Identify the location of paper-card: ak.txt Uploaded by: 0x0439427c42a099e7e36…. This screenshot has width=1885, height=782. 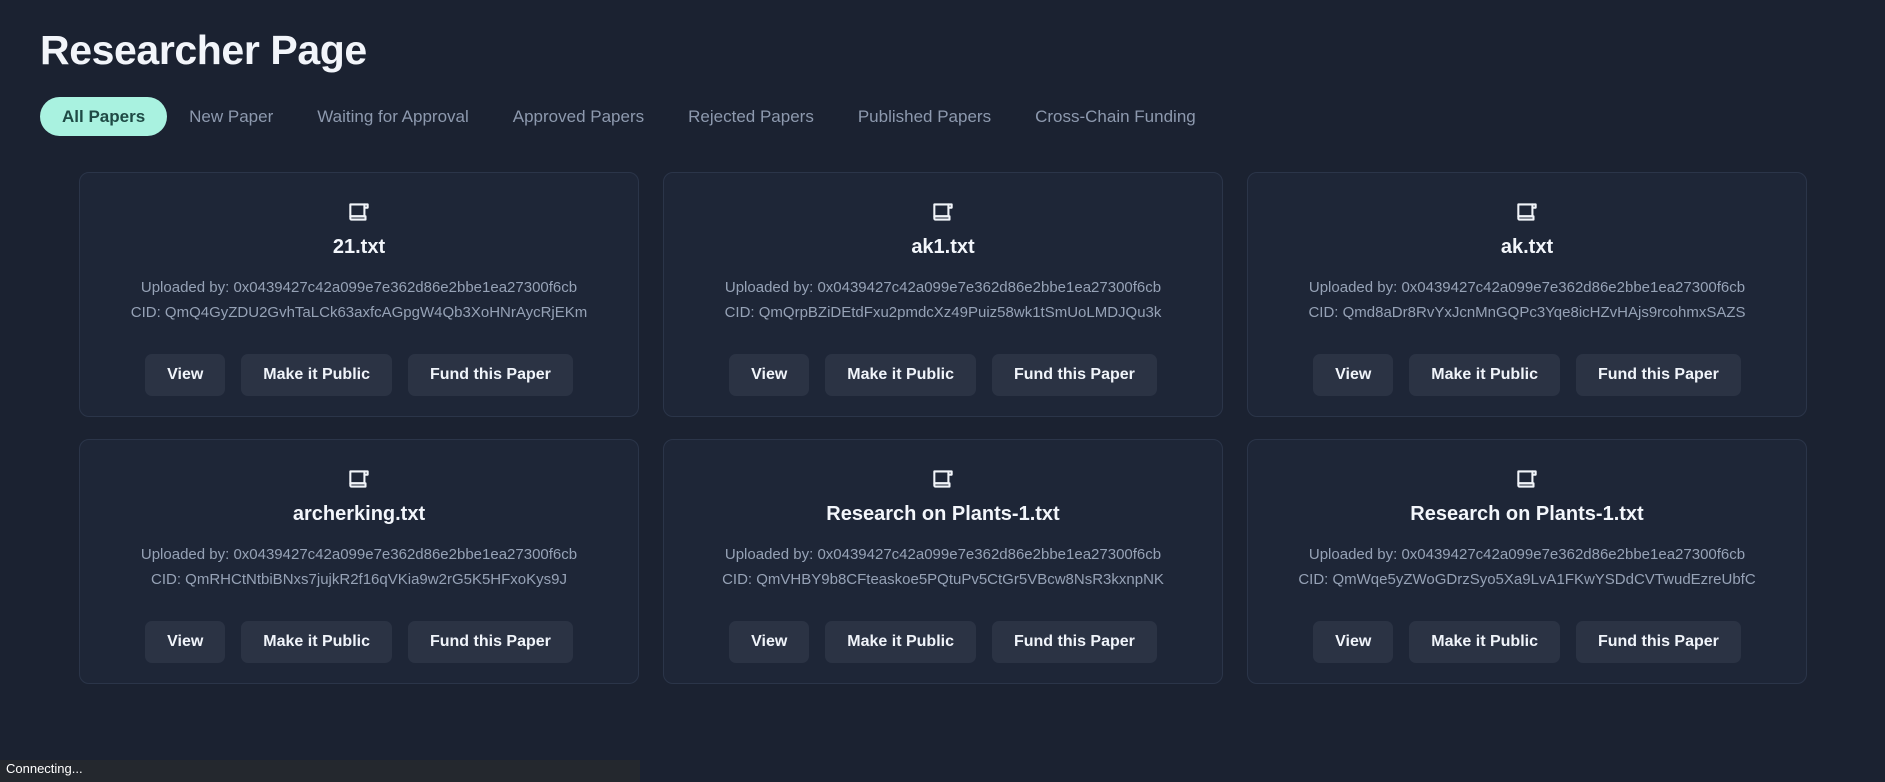
(1527, 295).